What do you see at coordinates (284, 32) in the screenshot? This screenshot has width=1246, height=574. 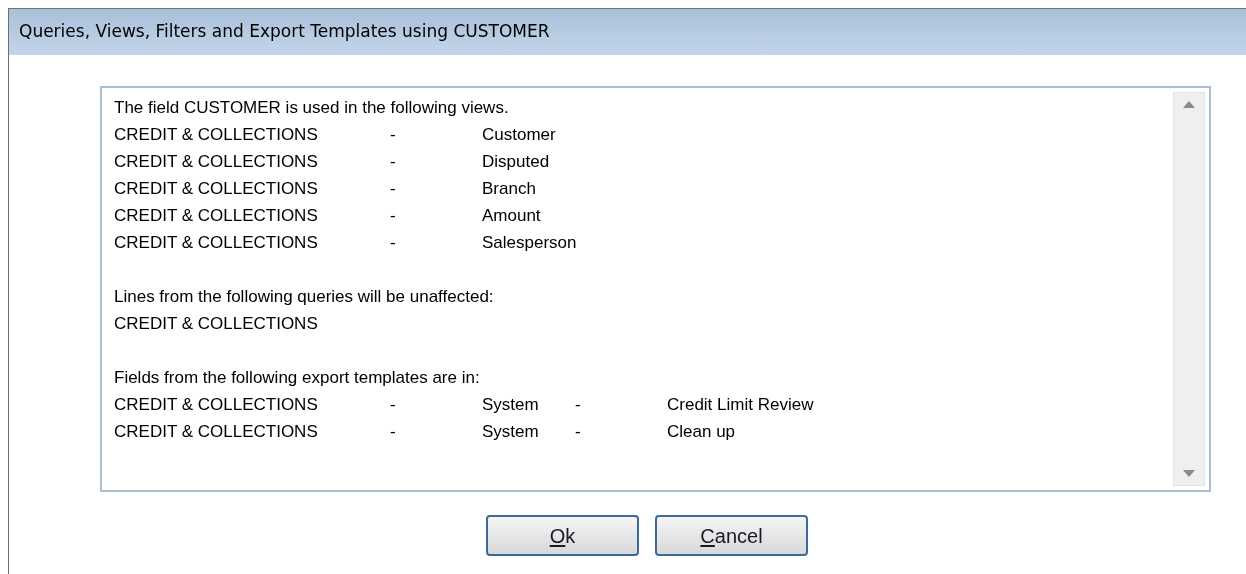 I see `window-title: Queries, Views, Filters and Export Templates using CUSTOMER` at bounding box center [284, 32].